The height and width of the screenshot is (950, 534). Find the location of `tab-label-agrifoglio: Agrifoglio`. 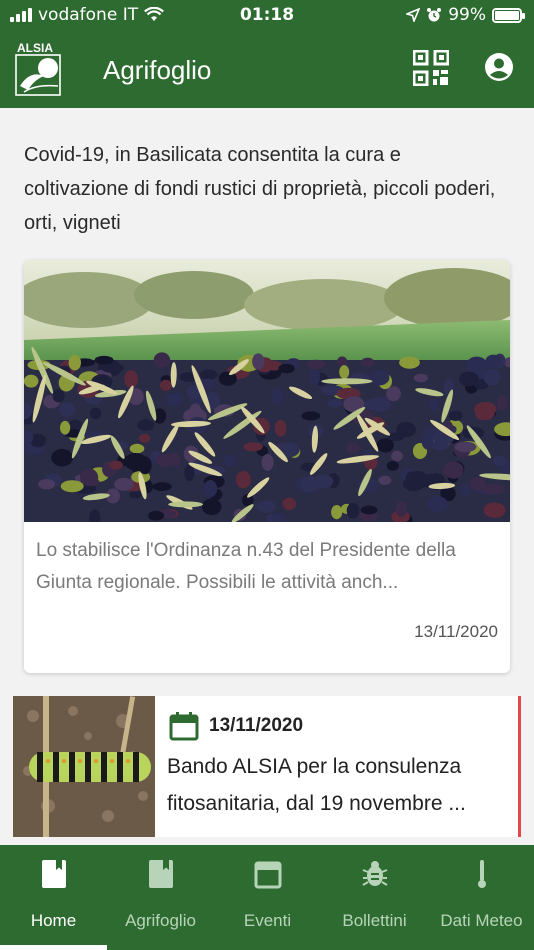

tab-label-agrifoglio: Agrifoglio is located at coordinates (160, 920).